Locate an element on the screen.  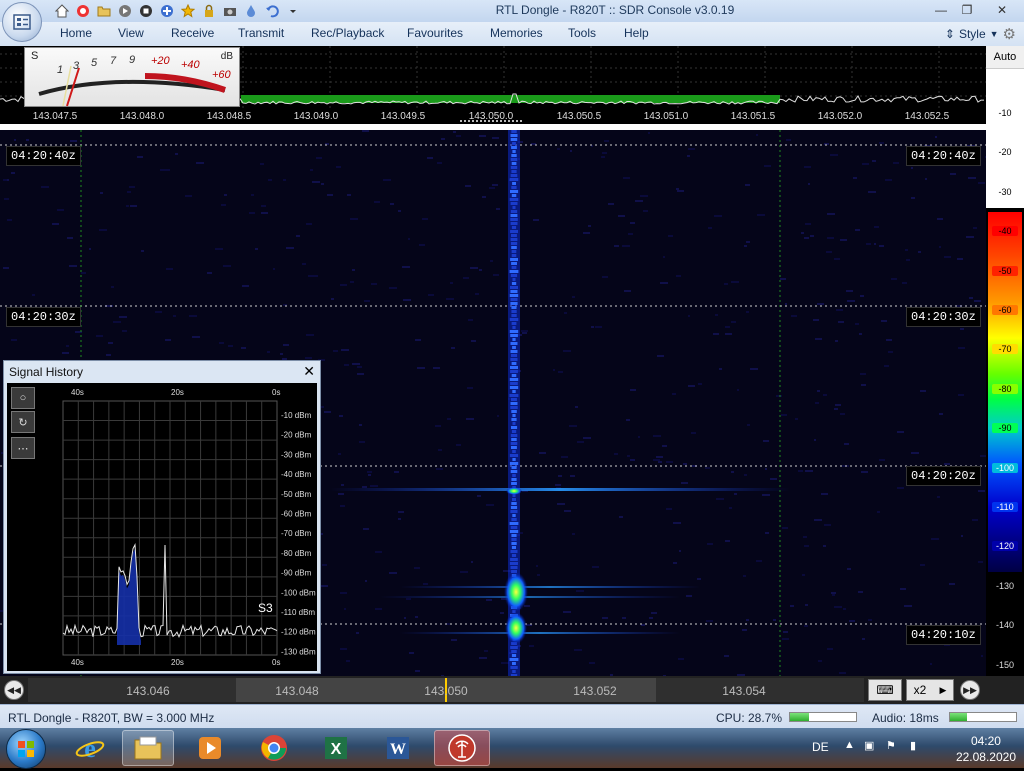
svg-text: e is located at coordinates (90, 748).